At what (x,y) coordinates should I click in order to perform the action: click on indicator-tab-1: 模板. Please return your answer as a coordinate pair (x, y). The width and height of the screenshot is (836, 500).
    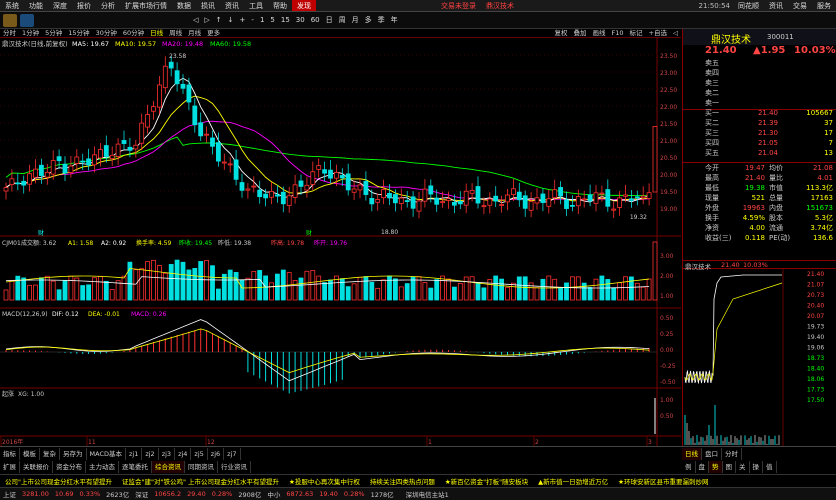
    Looking at the image, I should click on (30, 454).